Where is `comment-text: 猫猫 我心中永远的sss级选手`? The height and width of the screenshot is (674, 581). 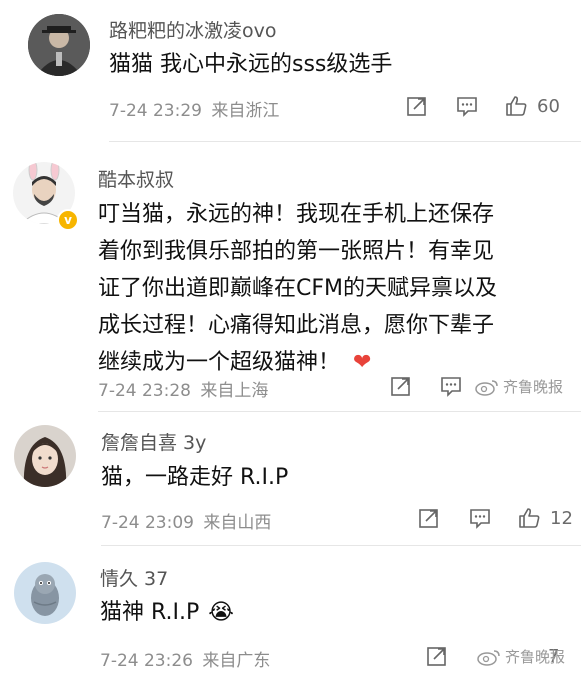
comment-text: 猫猫 我心中永远的sss级选手 is located at coordinates (250, 64).